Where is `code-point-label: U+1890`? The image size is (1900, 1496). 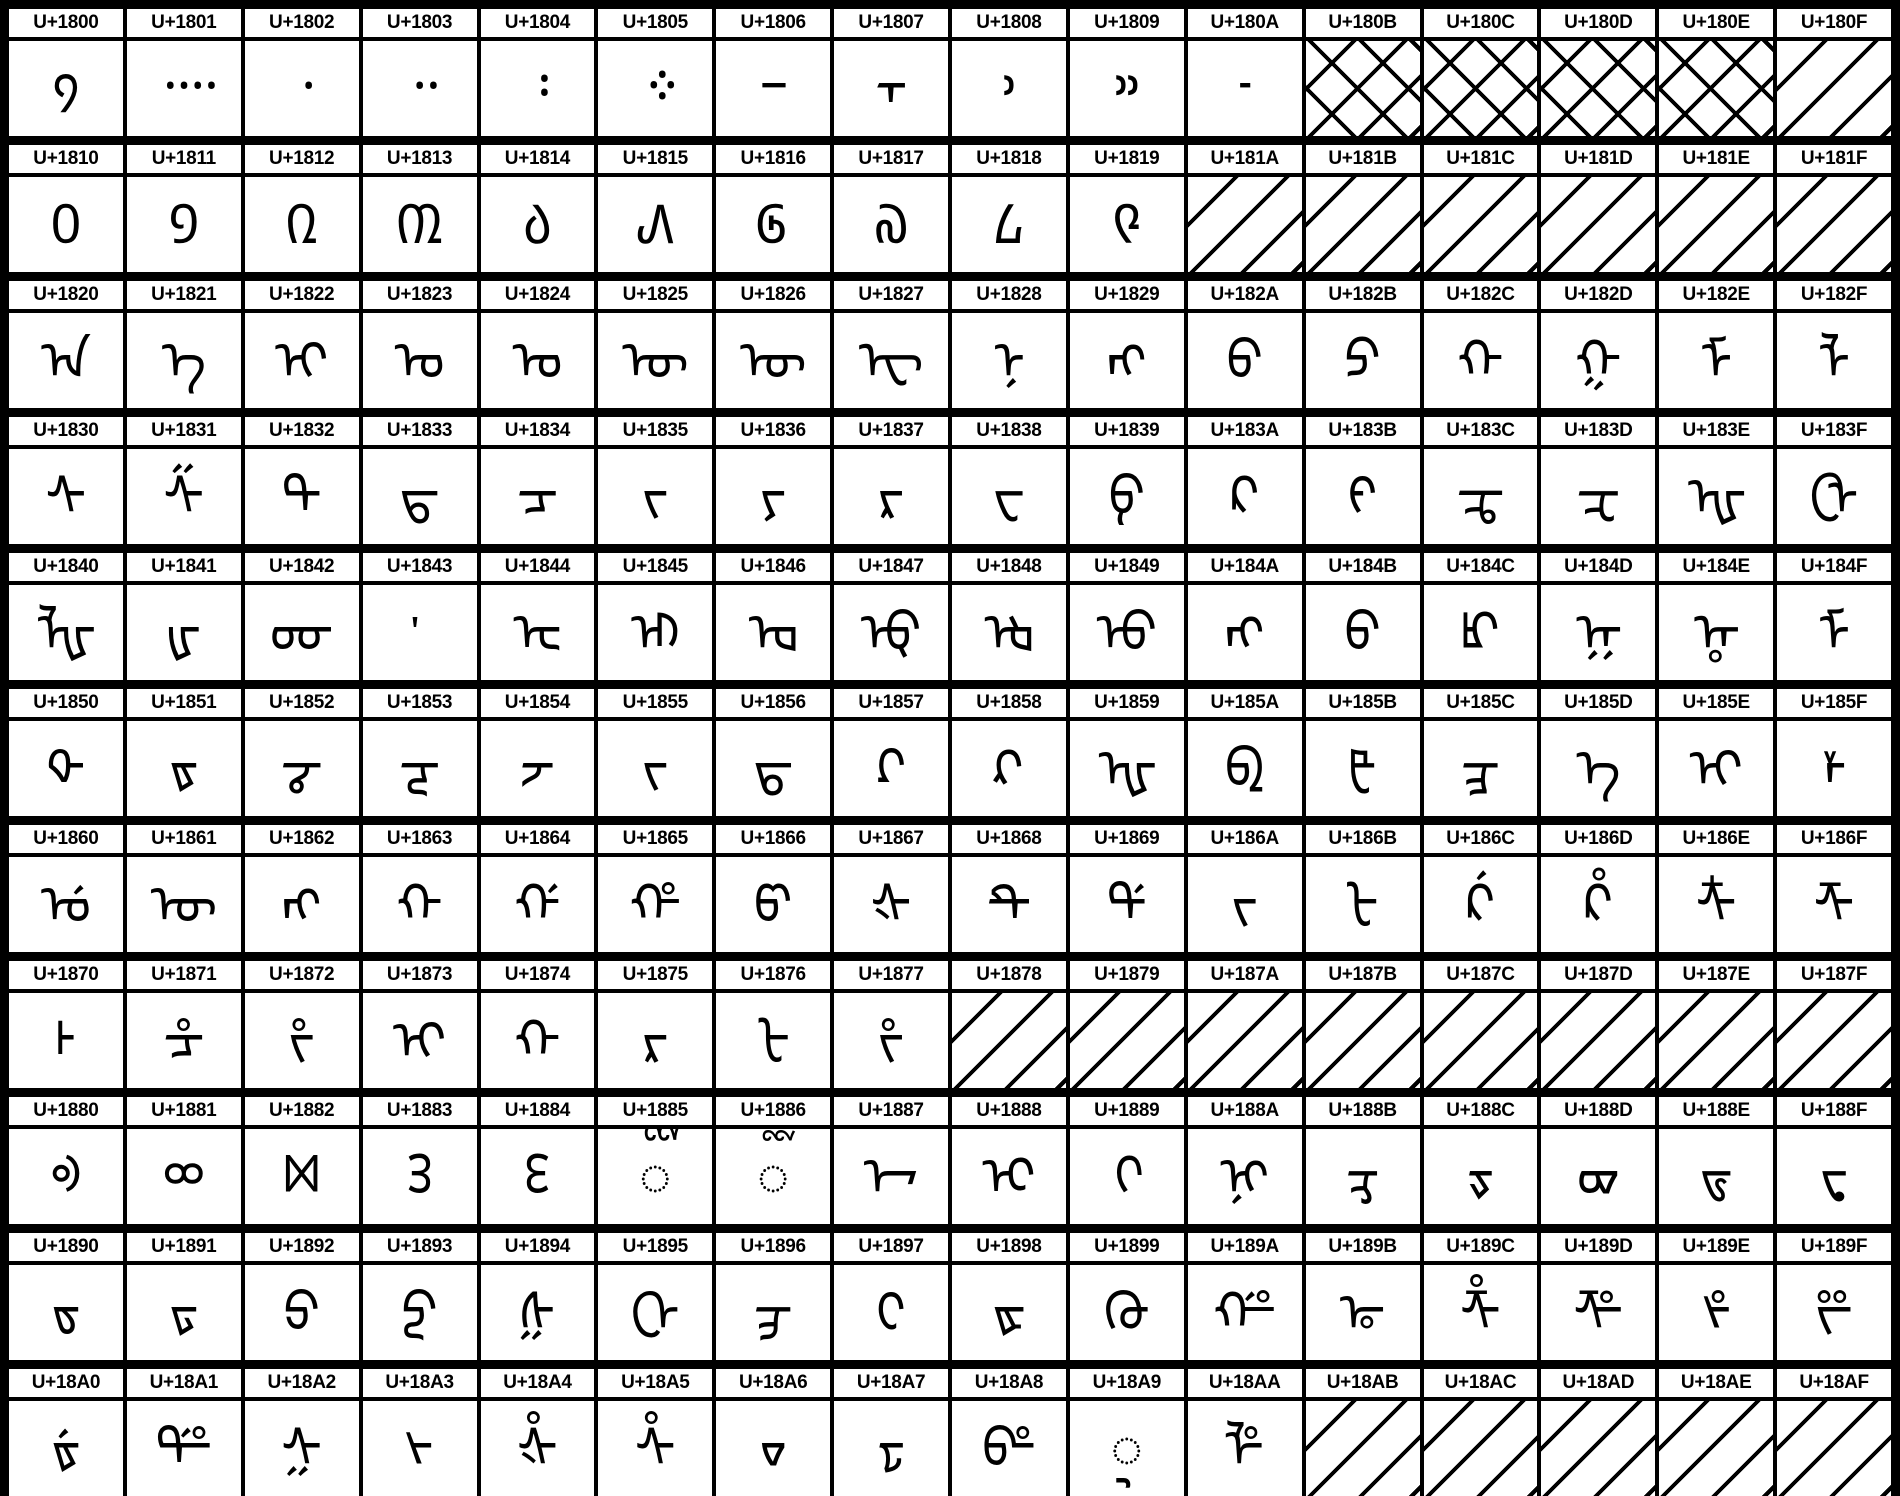 code-point-label: U+1890 is located at coordinates (66, 1247).